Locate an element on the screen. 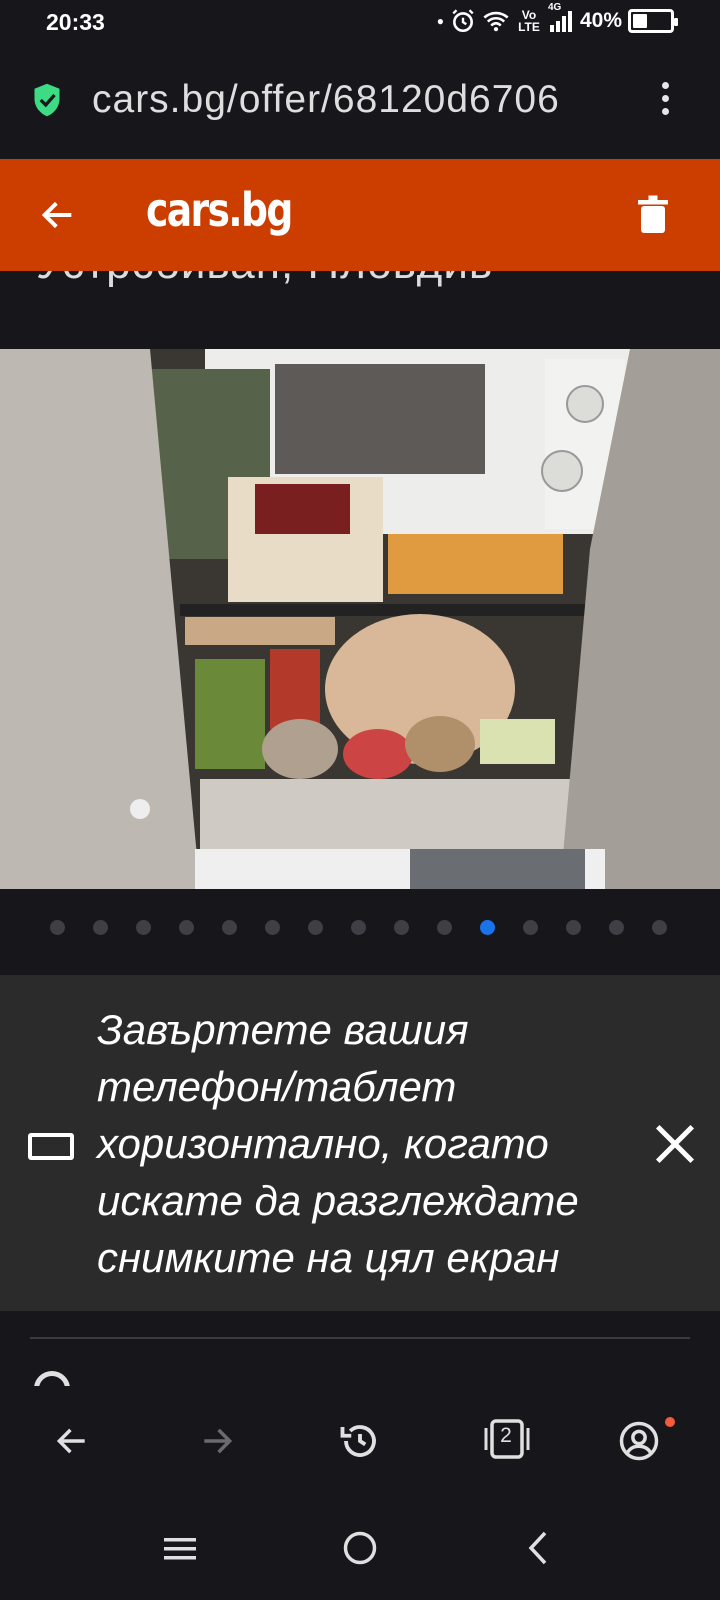 The width and height of the screenshot is (720, 1600). tabs-button: 2 is located at coordinates (506, 1439).